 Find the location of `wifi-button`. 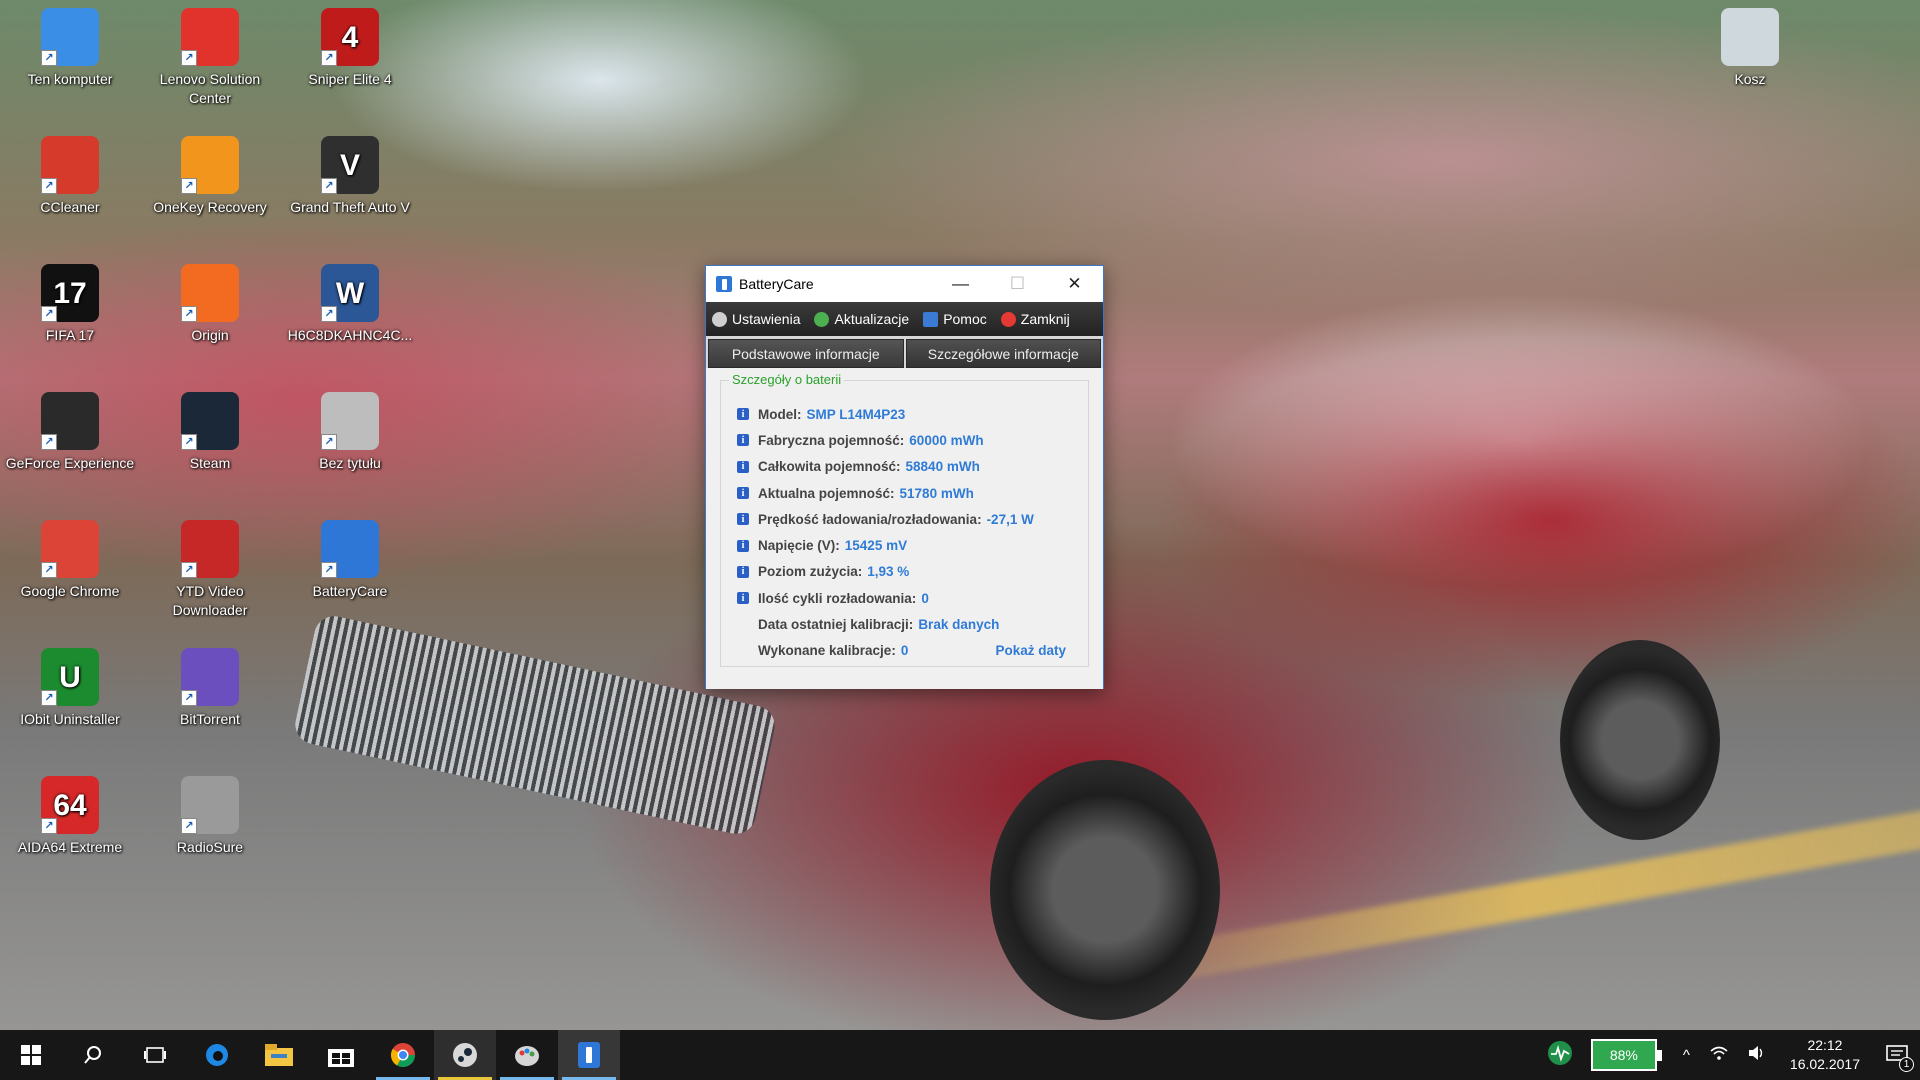

wifi-button is located at coordinates (1719, 1055).